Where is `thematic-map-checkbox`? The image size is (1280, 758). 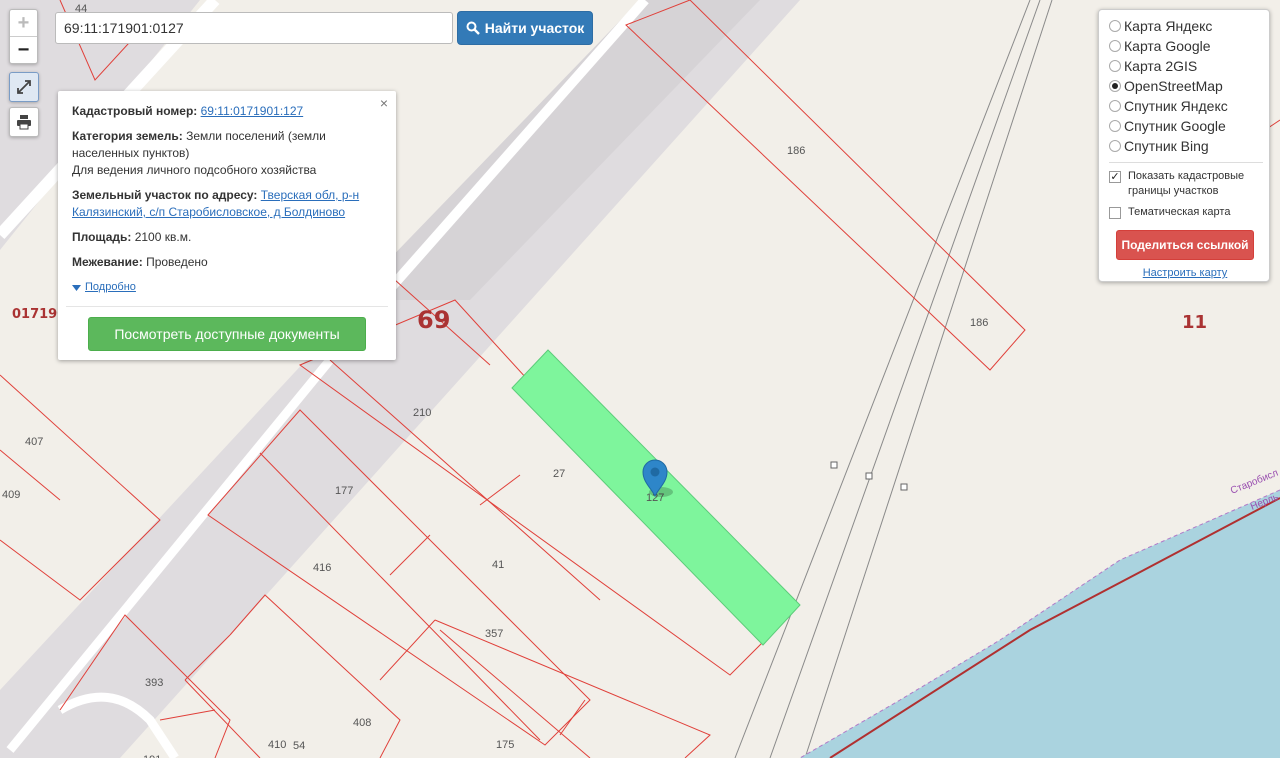 thematic-map-checkbox is located at coordinates (1115, 213).